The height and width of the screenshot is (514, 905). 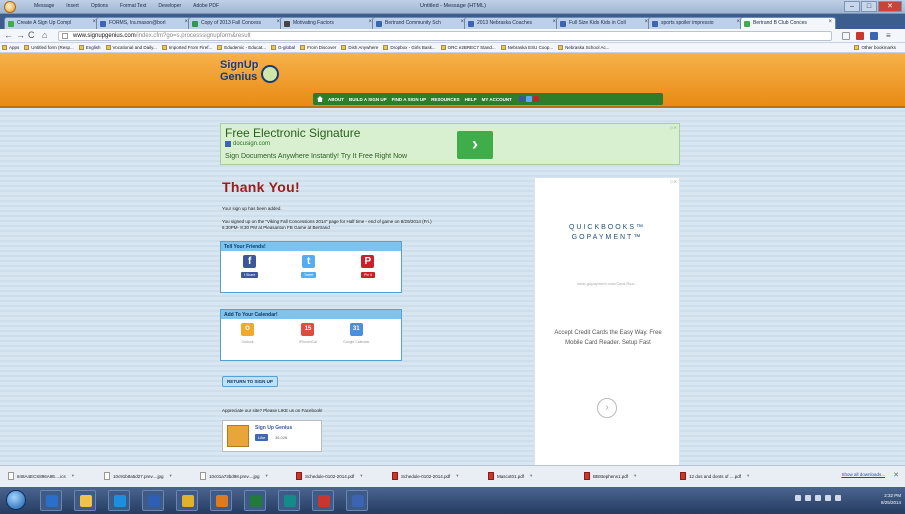 I want to click on ical-icon: 15, so click(x=308, y=329).